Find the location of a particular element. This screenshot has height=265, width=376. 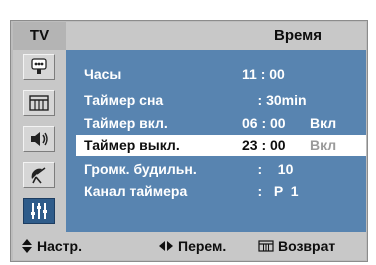

menu-title-bar: Время is located at coordinates (216, 36).